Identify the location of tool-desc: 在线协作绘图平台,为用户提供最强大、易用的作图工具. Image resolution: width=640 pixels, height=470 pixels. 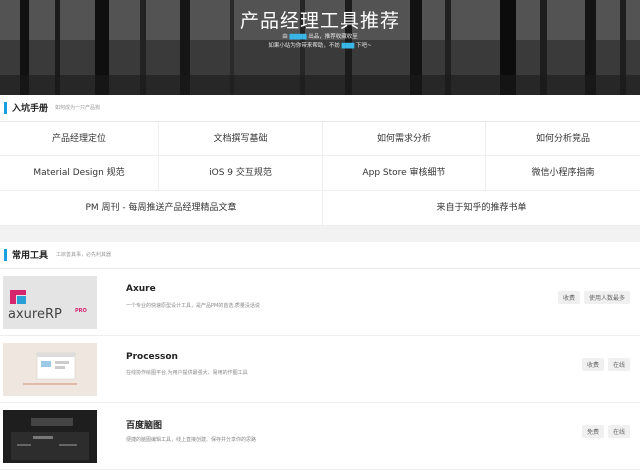
(187, 373).